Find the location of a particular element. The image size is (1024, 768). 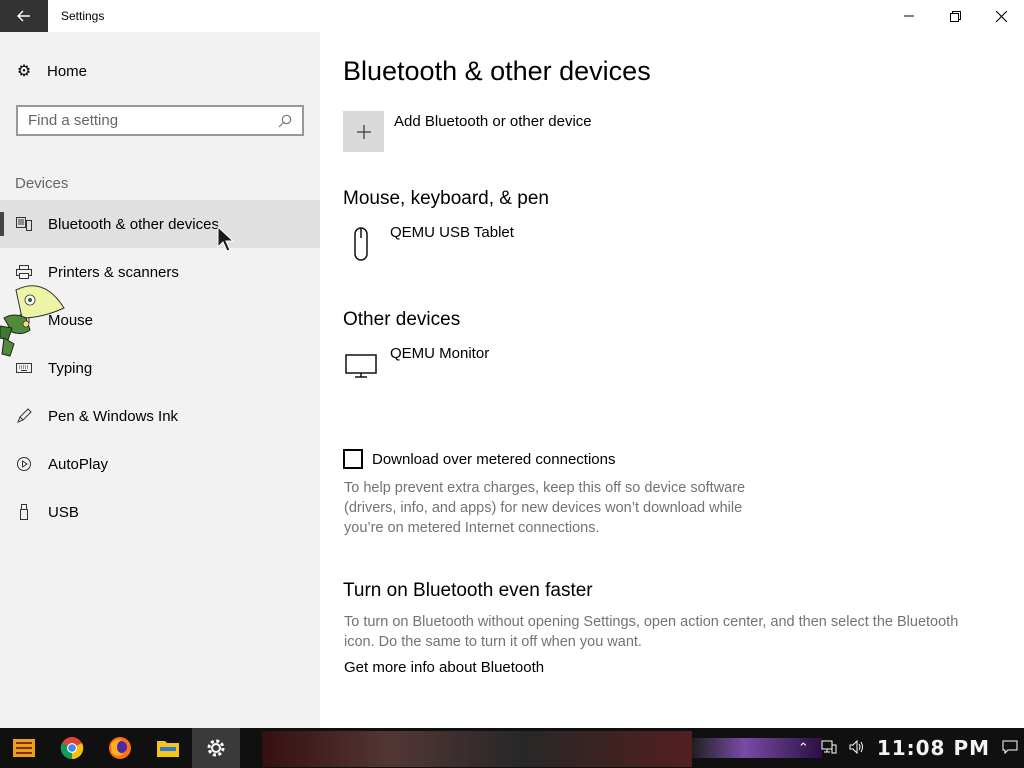

sidebar-item-label: Printers & scanners is located at coordinates (113, 272).